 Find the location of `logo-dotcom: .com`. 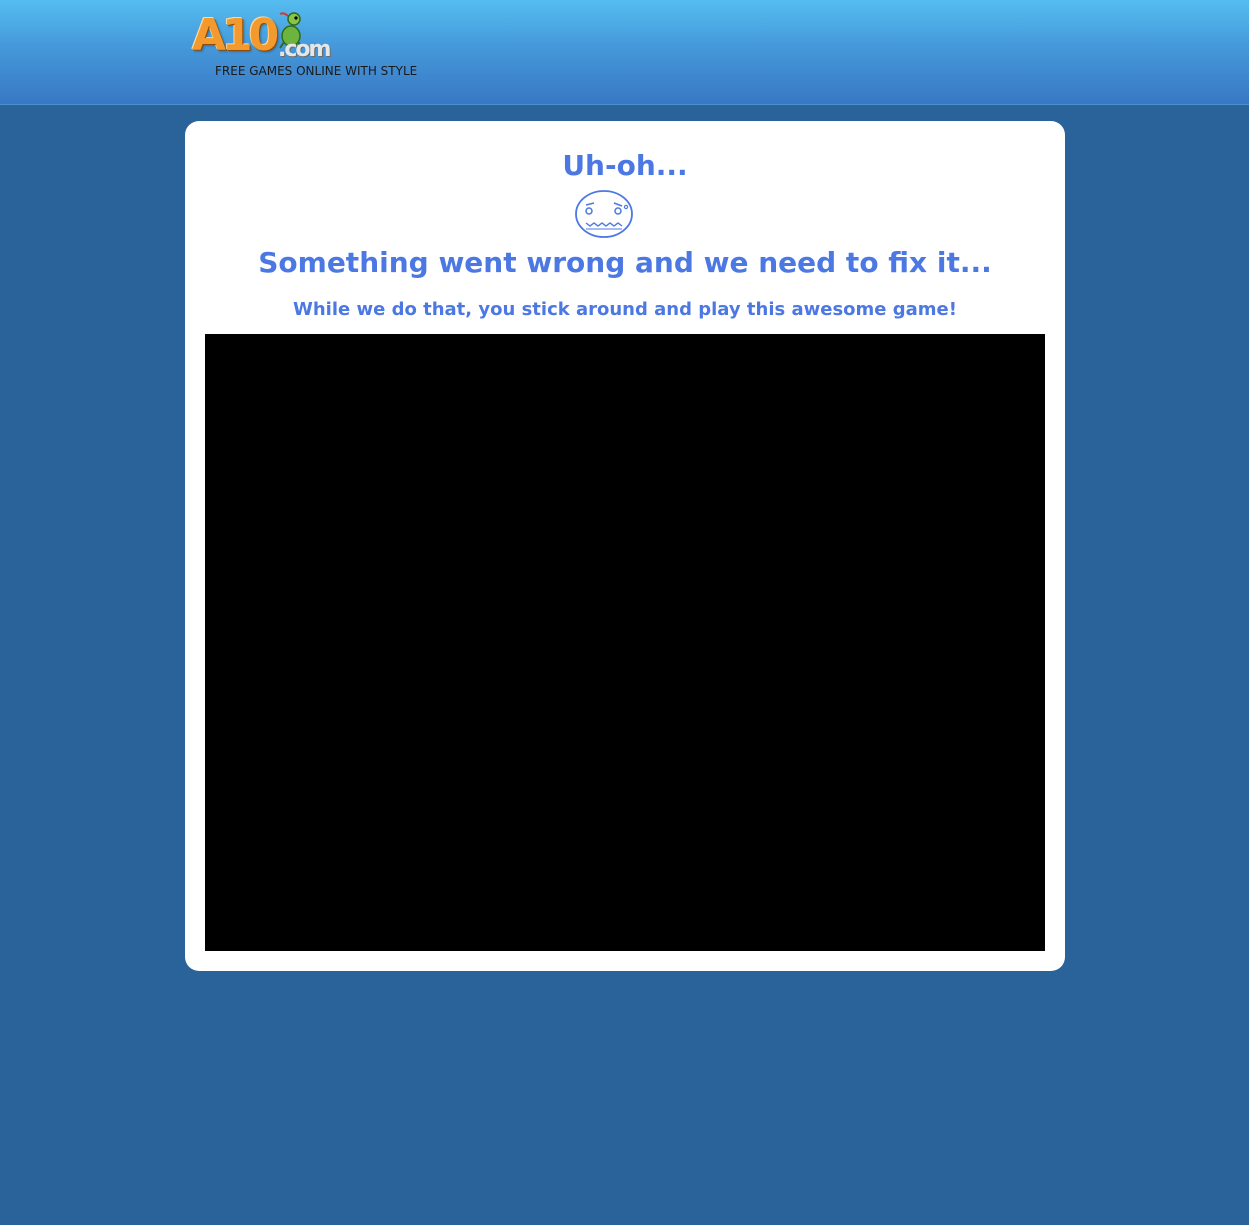

logo-dotcom: .com is located at coordinates (304, 49).